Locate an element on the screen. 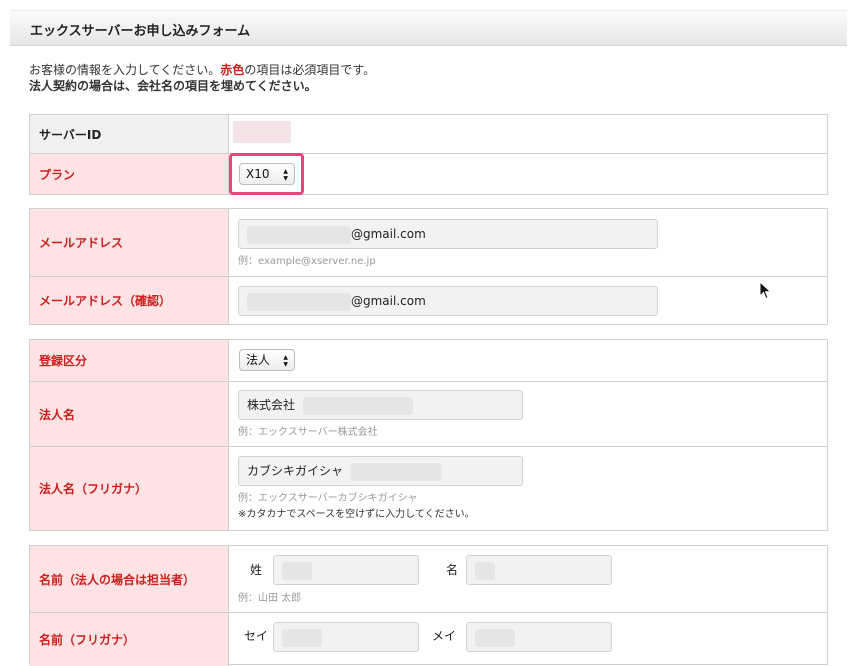 The width and height of the screenshot is (857, 666). server-id-row: サーバーID is located at coordinates (428, 134).